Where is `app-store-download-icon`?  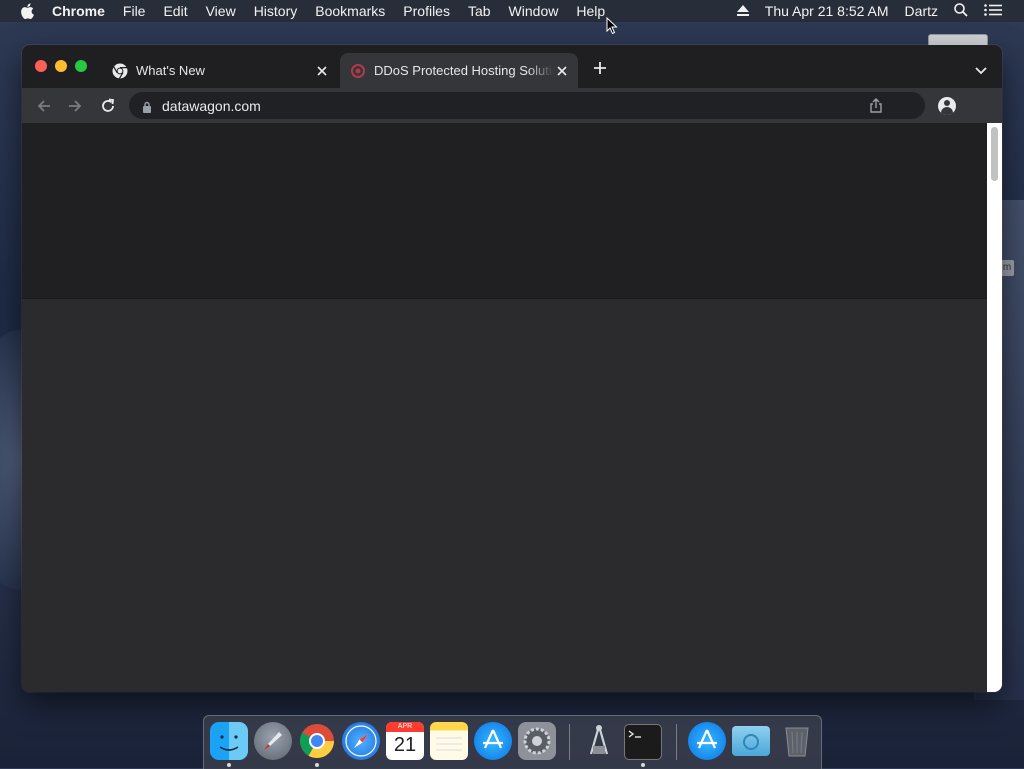
app-store-download-icon is located at coordinates (707, 741).